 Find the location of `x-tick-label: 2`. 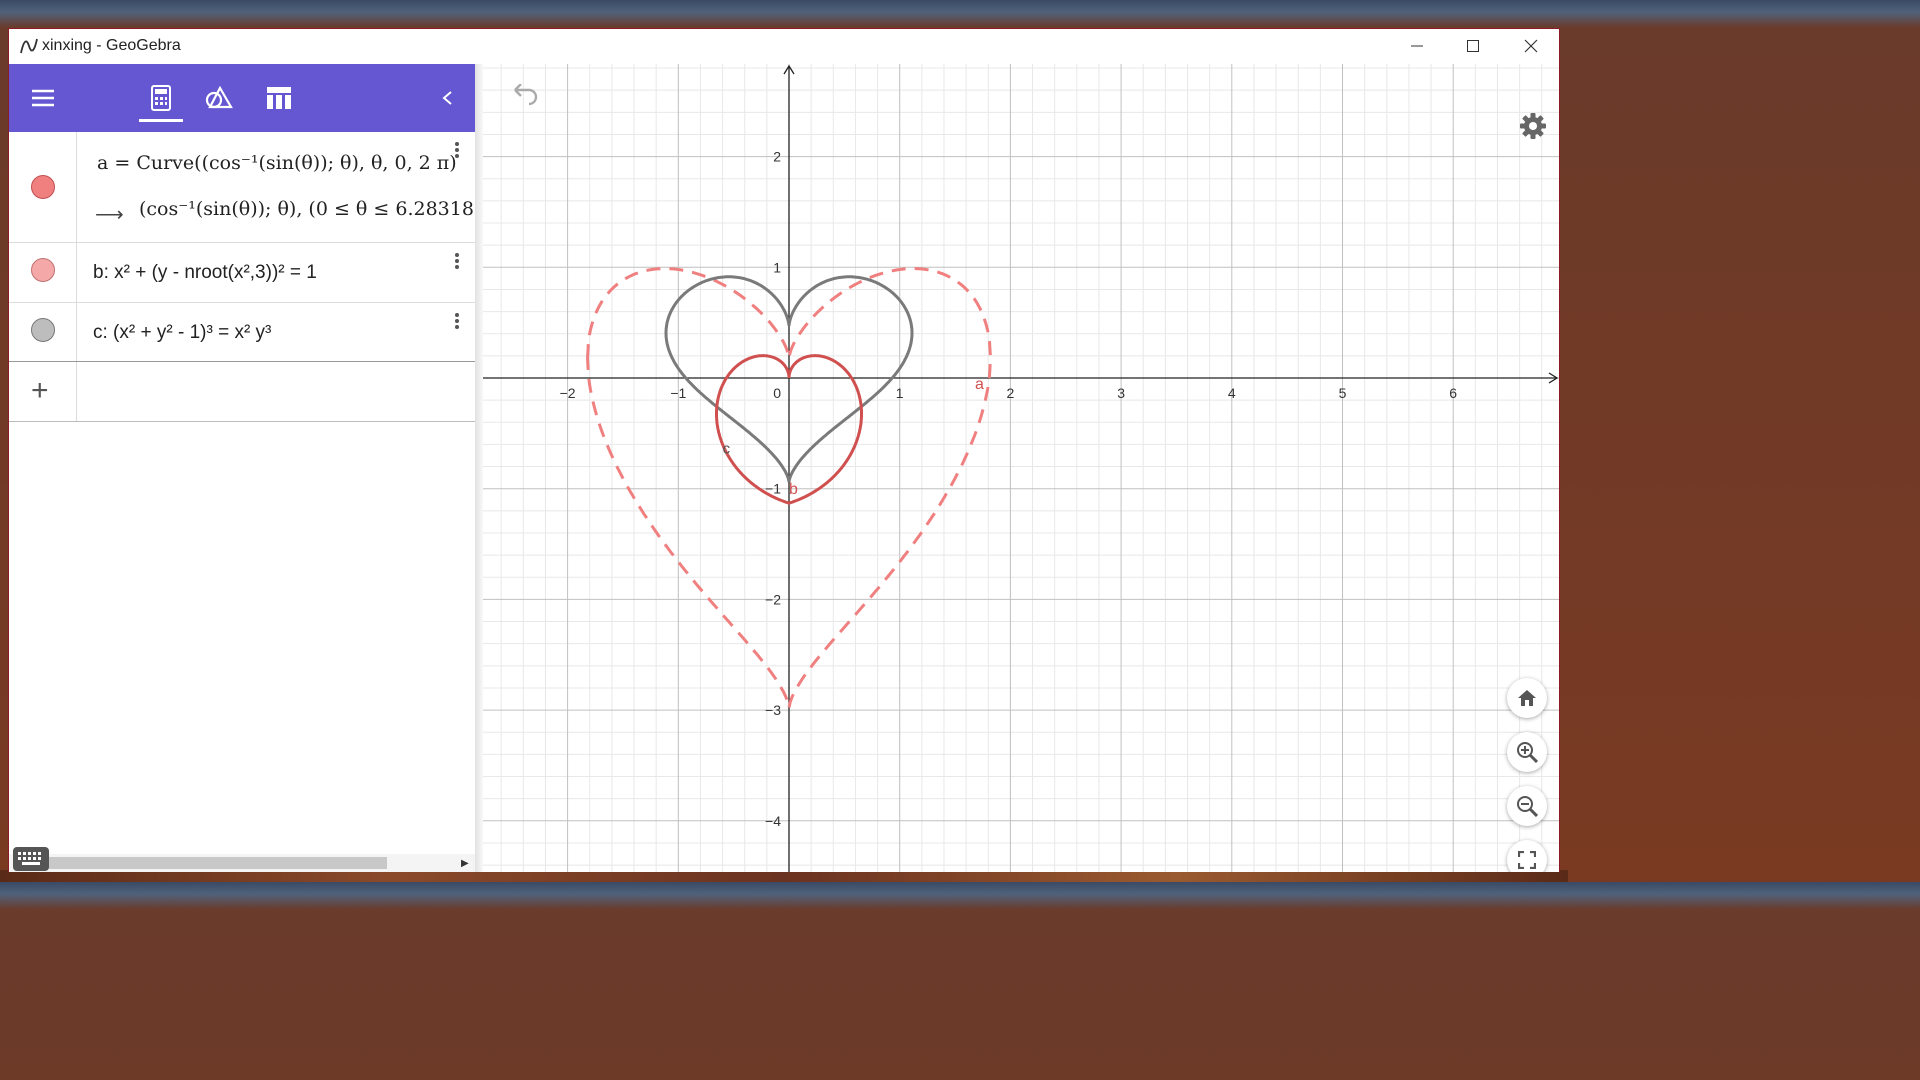

x-tick-label: 2 is located at coordinates (1011, 393).